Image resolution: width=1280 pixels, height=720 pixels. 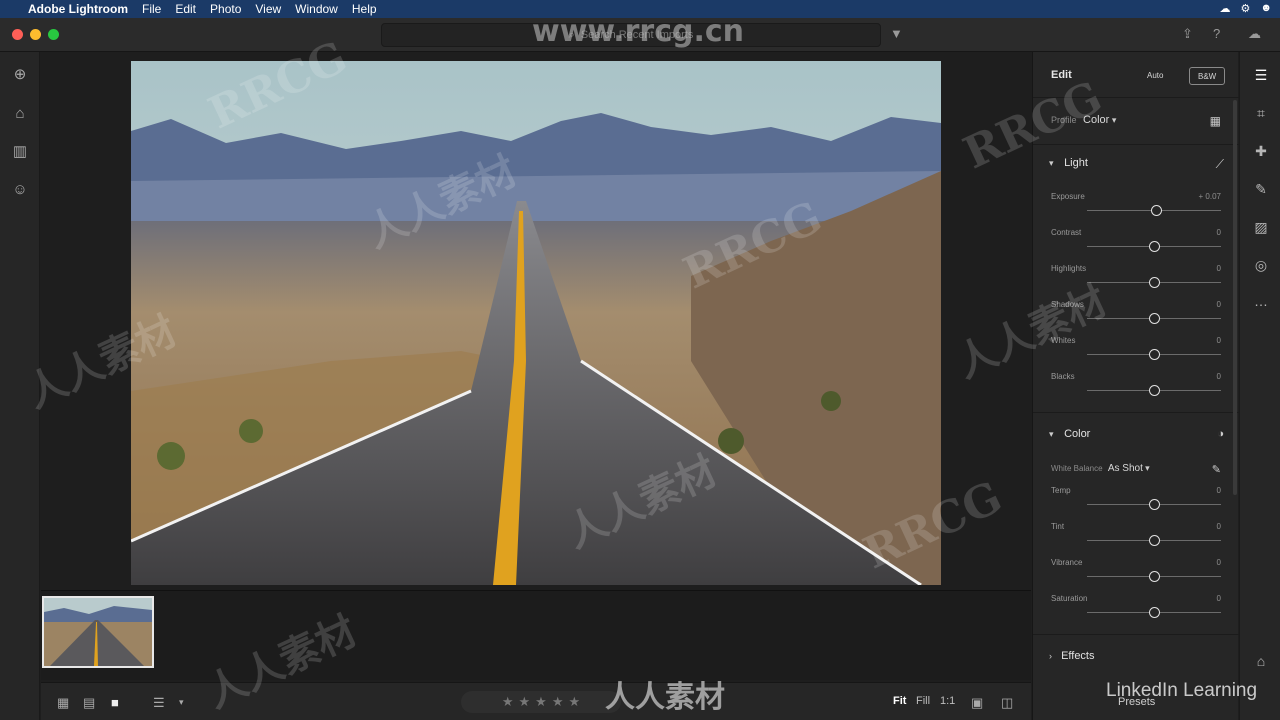 I want to click on star-rating: ★ ★ ★ ★ ★, so click(x=541, y=702).